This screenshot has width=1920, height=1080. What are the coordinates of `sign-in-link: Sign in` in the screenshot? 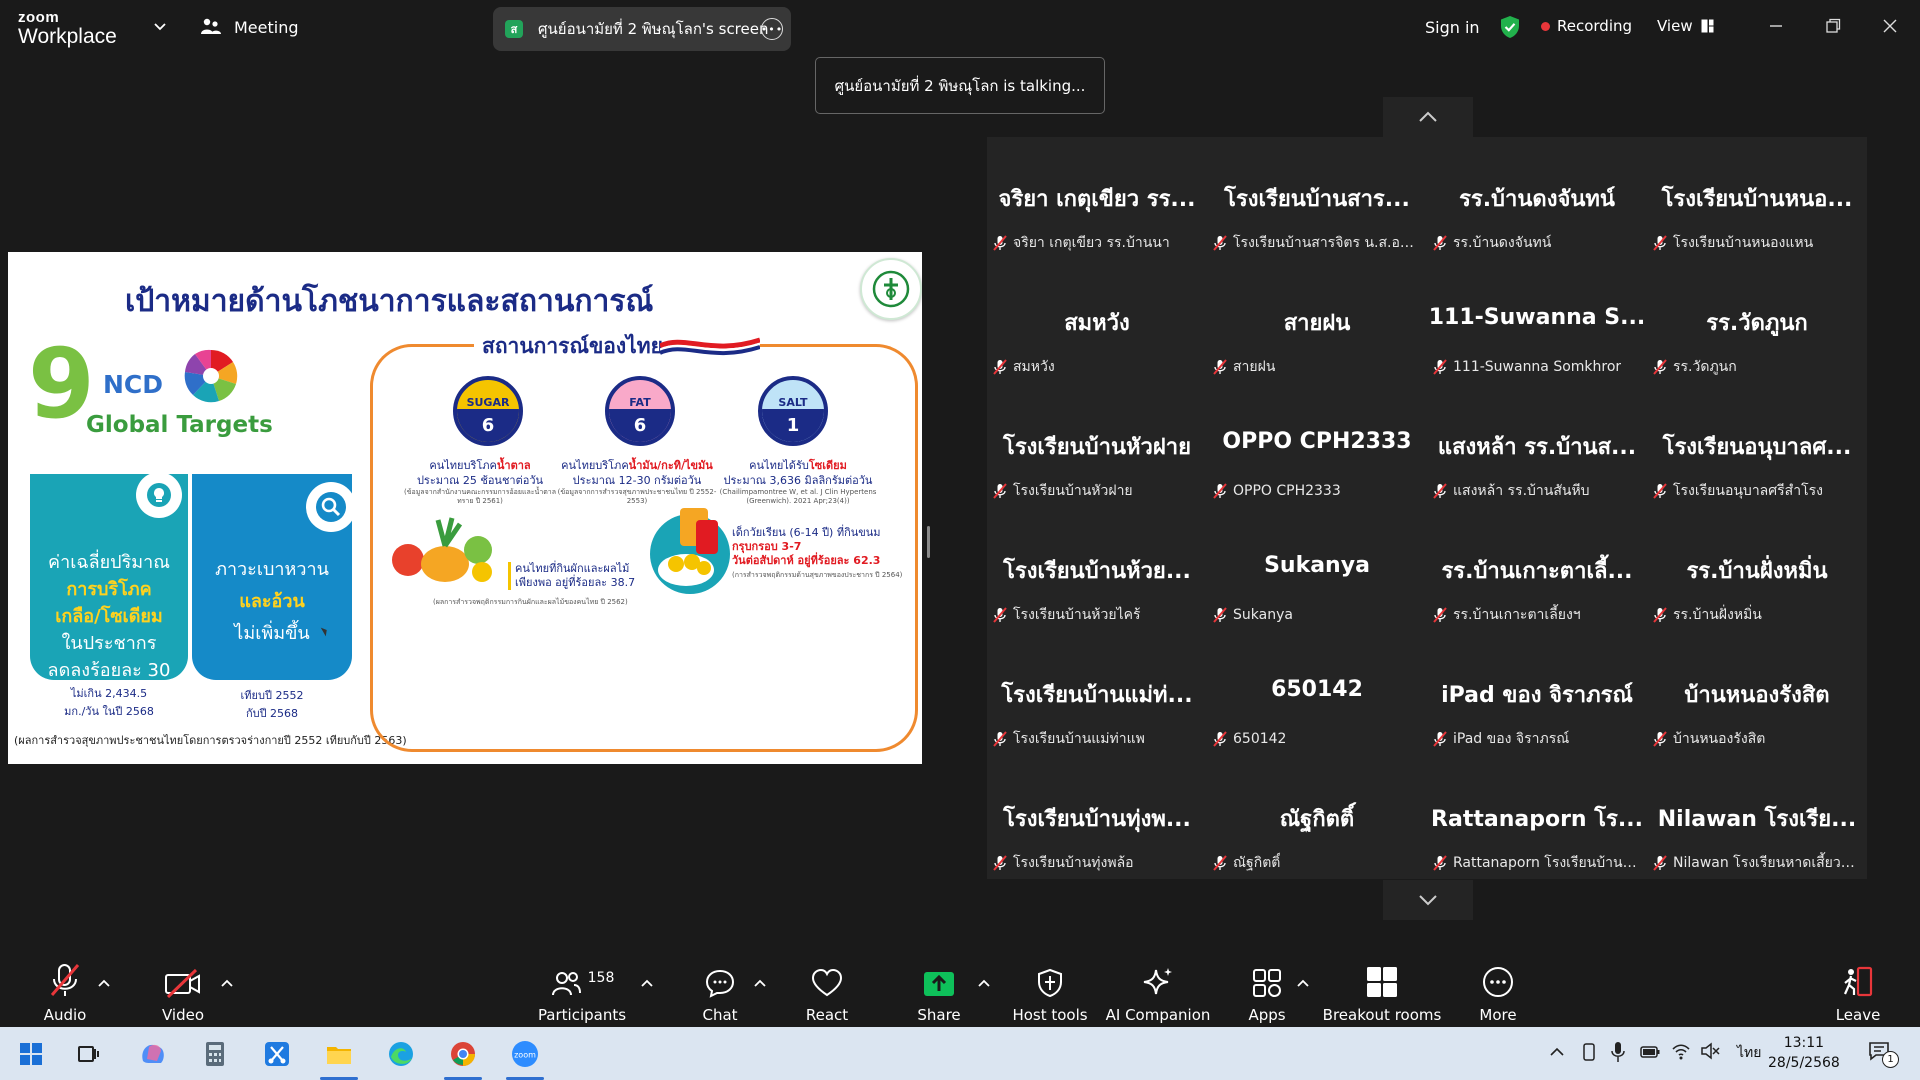 It's located at (1452, 27).